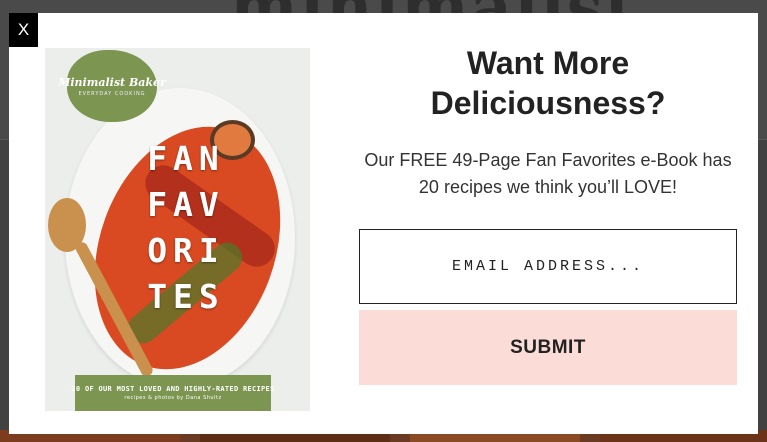  I want to click on submit-button: SUBMIT, so click(548, 347).